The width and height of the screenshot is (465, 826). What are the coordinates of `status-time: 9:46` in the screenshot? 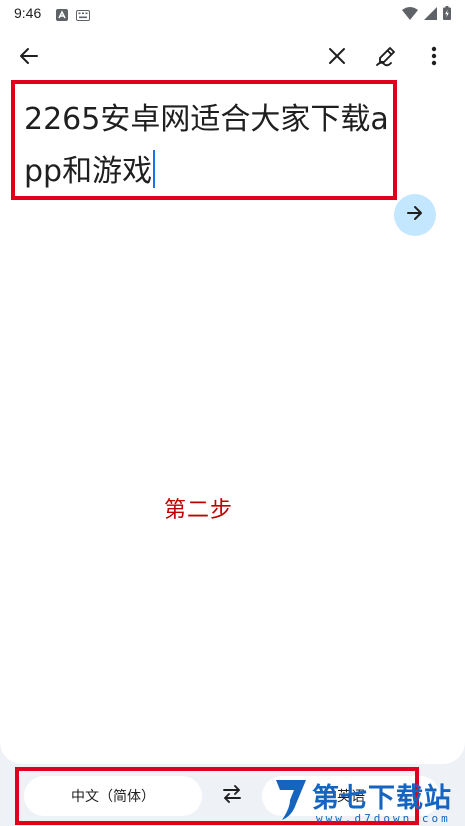 It's located at (28, 13).